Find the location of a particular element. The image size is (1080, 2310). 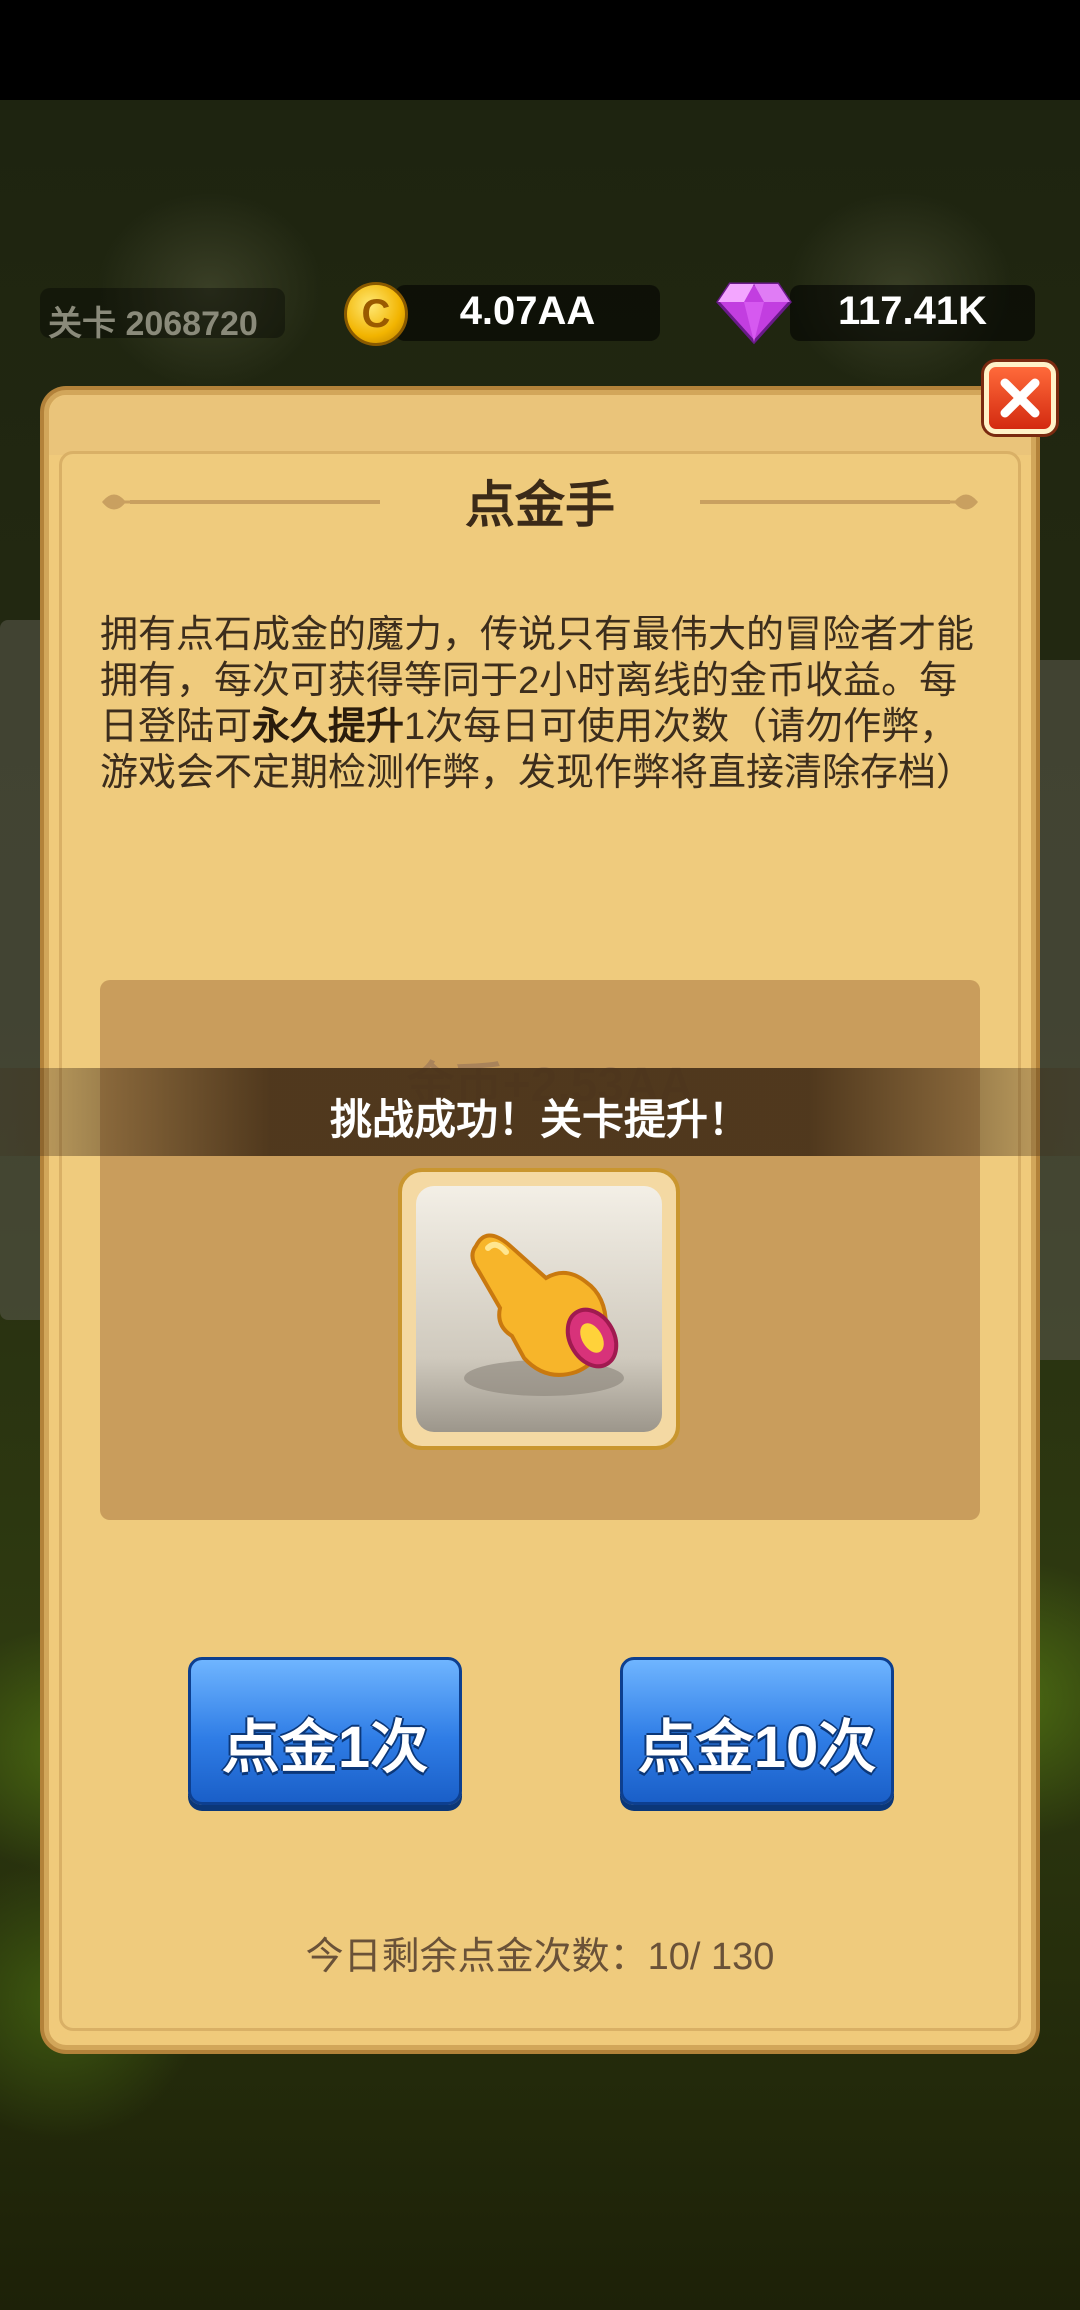

touch-ten-button: 点金10次 is located at coordinates (757, 1731).